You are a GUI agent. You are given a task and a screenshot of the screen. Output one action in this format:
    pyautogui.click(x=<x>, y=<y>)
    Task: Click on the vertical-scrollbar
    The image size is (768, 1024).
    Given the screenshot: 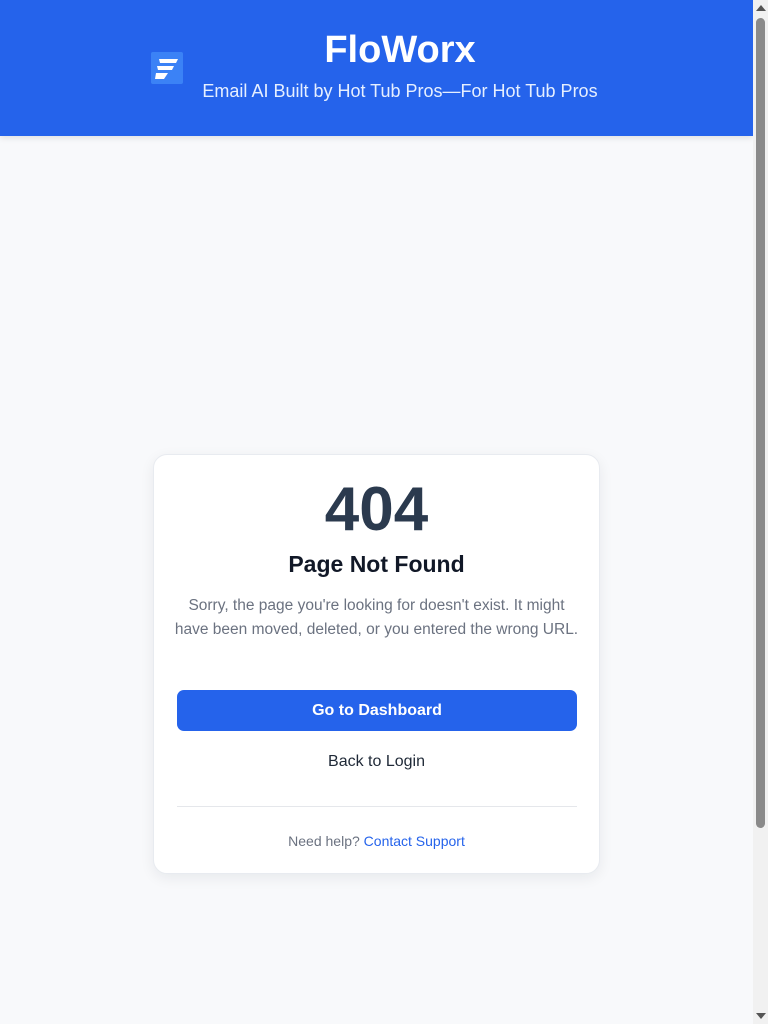 What is the action you would take?
    pyautogui.click(x=760, y=512)
    